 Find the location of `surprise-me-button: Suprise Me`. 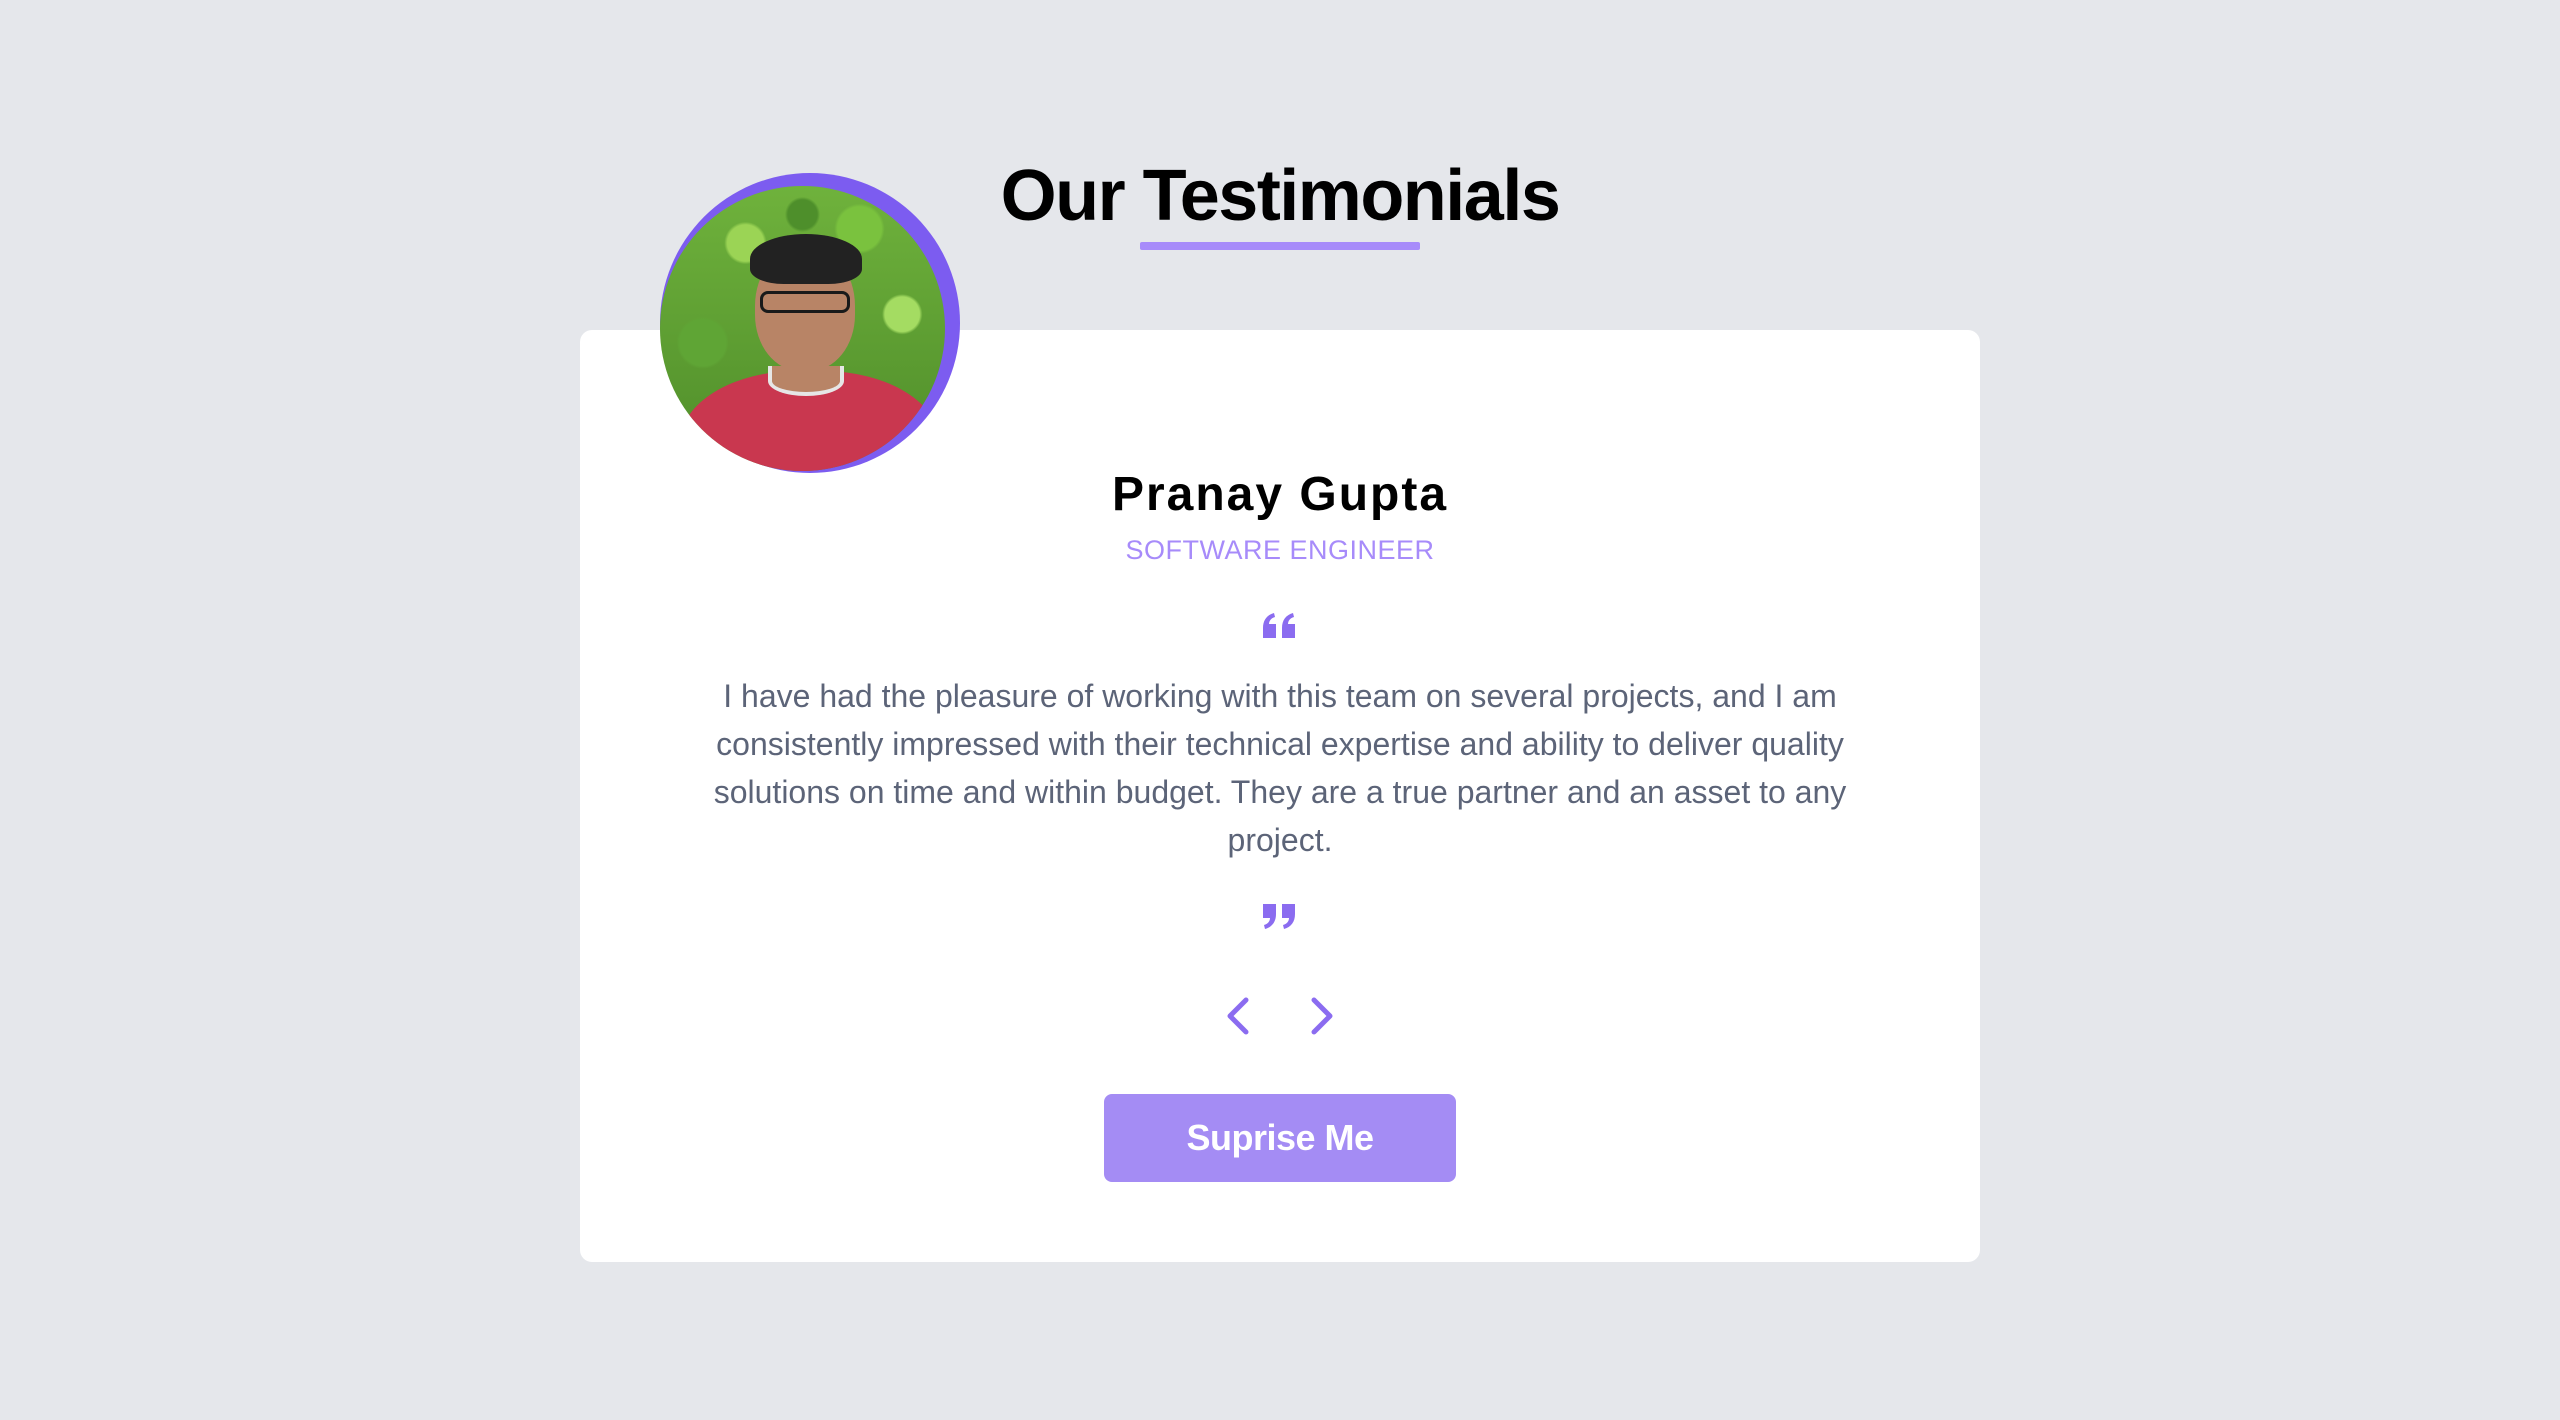

surprise-me-button: Suprise Me is located at coordinates (1280, 1138).